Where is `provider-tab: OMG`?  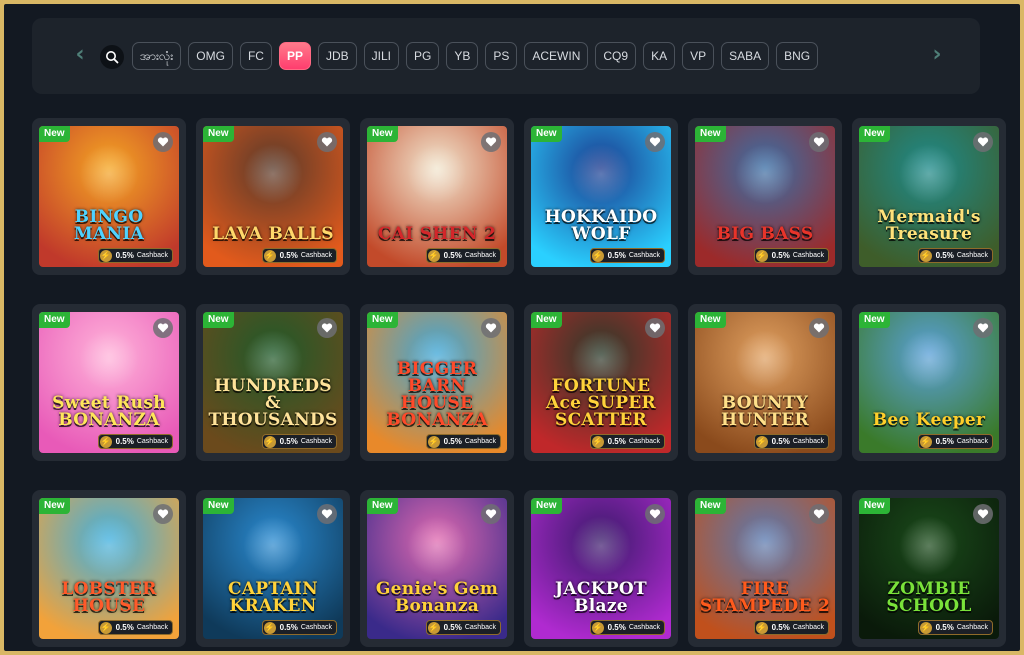 provider-tab: OMG is located at coordinates (210, 56).